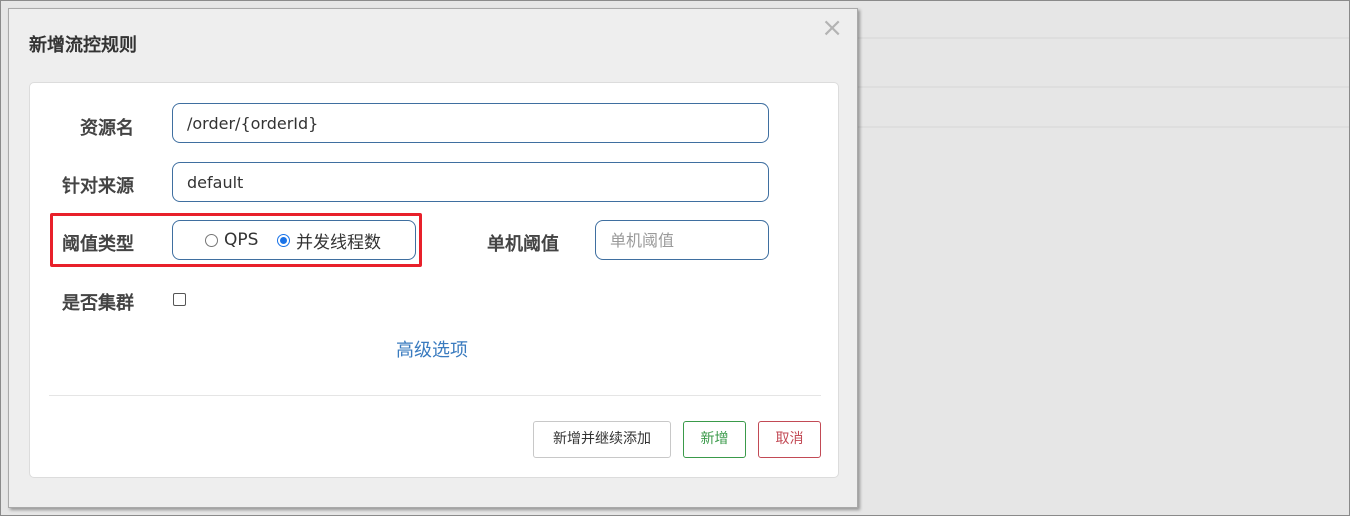 The height and width of the screenshot is (516, 1350). Describe the element at coordinates (107, 128) in the screenshot. I see `resource-name-label: 资源名` at that location.